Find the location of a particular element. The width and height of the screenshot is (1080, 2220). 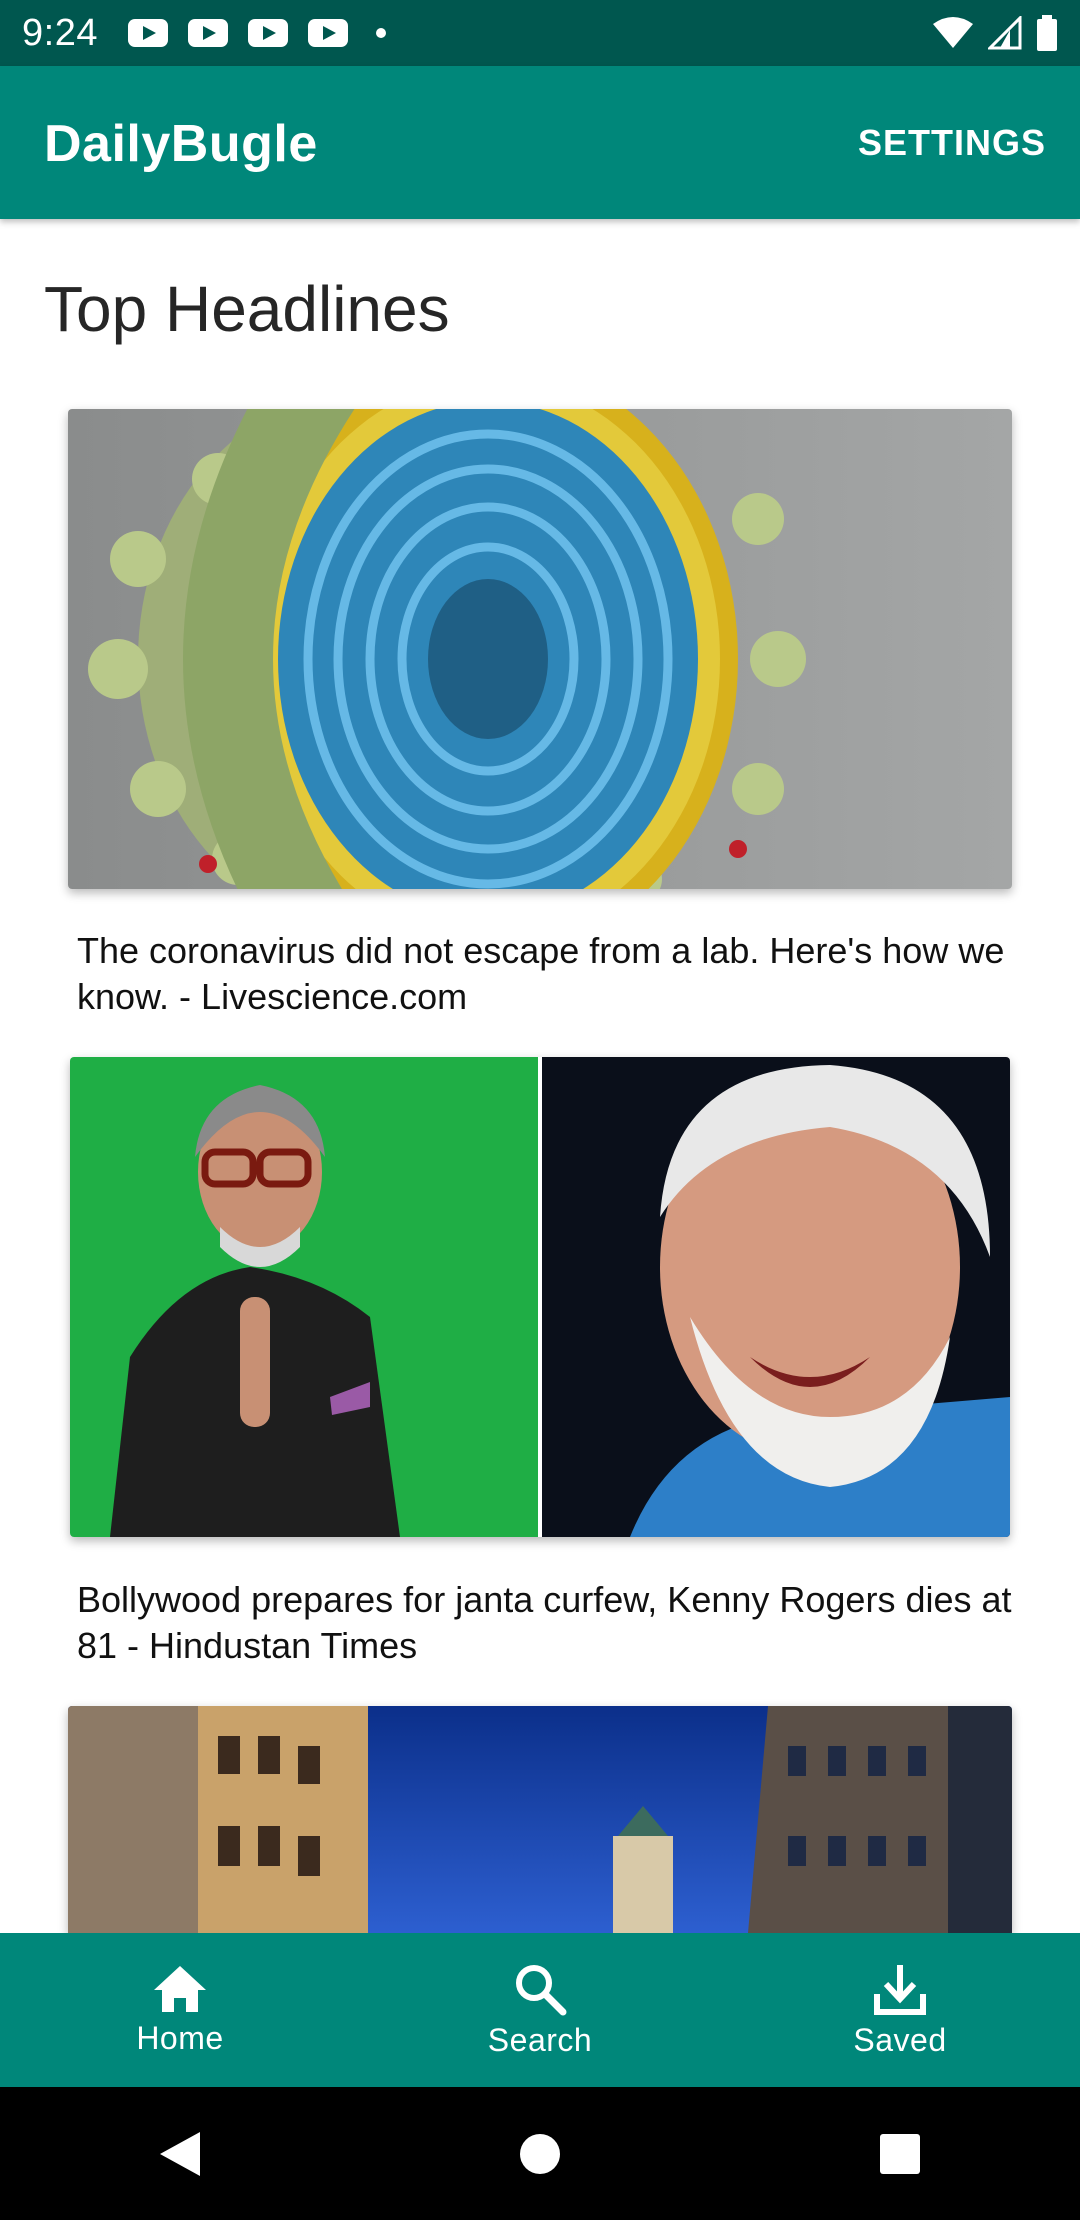

nav-item-home: Home is located at coordinates (180, 2010).